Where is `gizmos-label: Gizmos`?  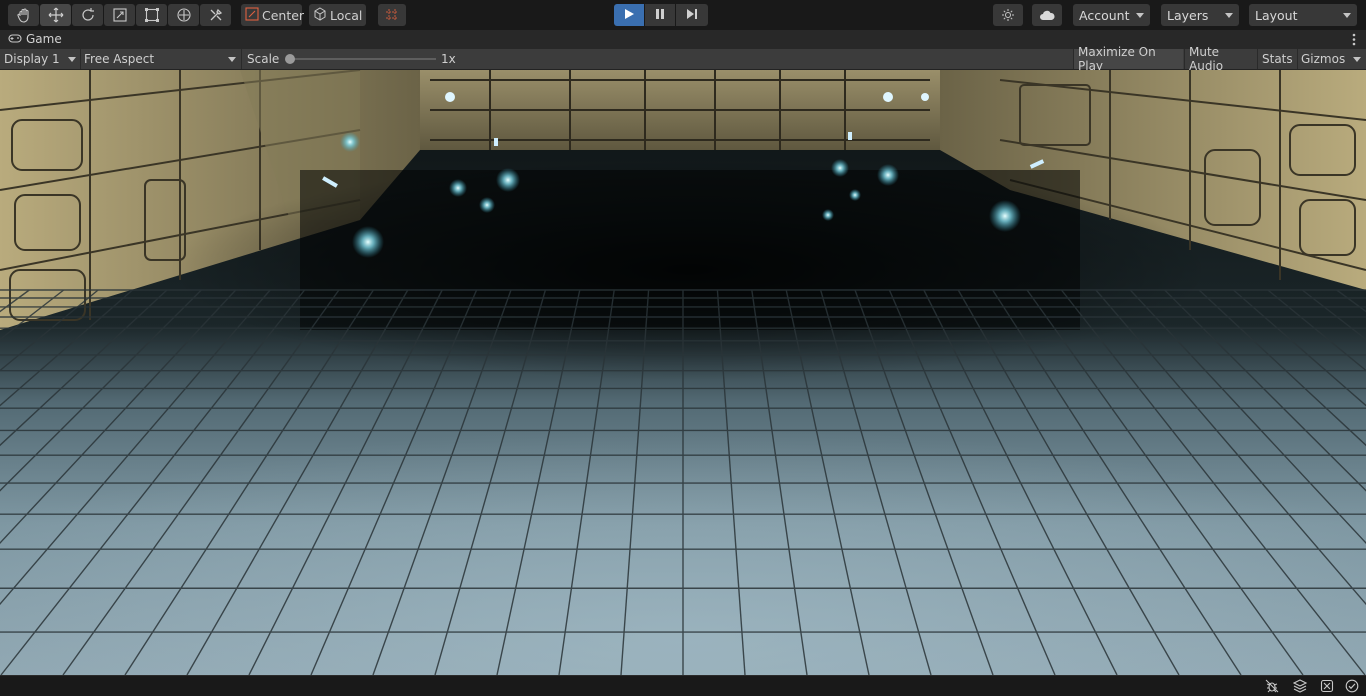
gizmos-label: Gizmos is located at coordinates (1323, 59).